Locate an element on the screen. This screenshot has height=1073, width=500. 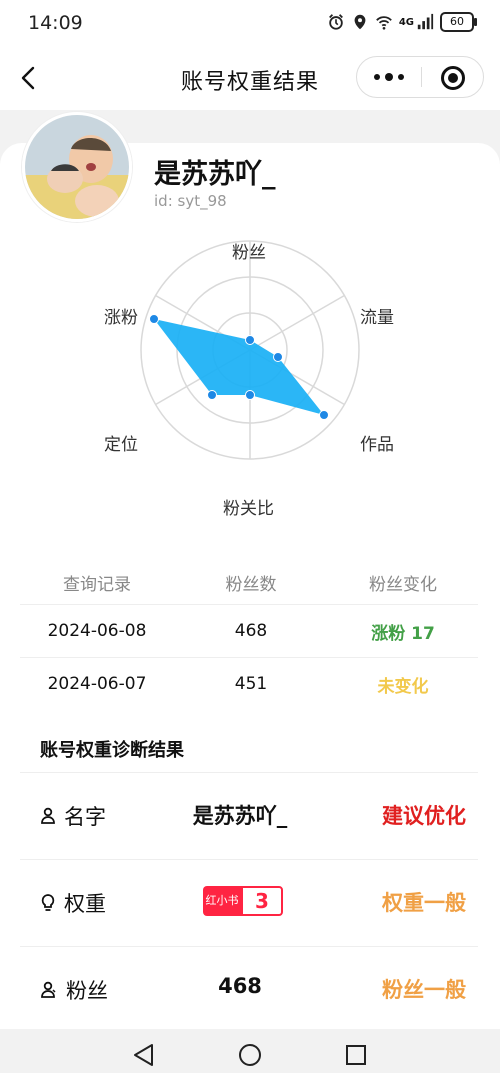
avatar-image is located at coordinates (77, 167).